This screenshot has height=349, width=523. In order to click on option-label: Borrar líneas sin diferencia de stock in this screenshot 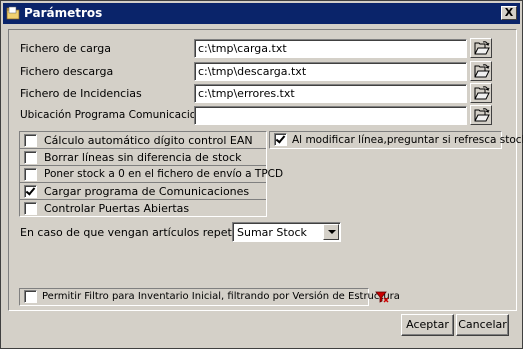, I will do `click(143, 157)`.